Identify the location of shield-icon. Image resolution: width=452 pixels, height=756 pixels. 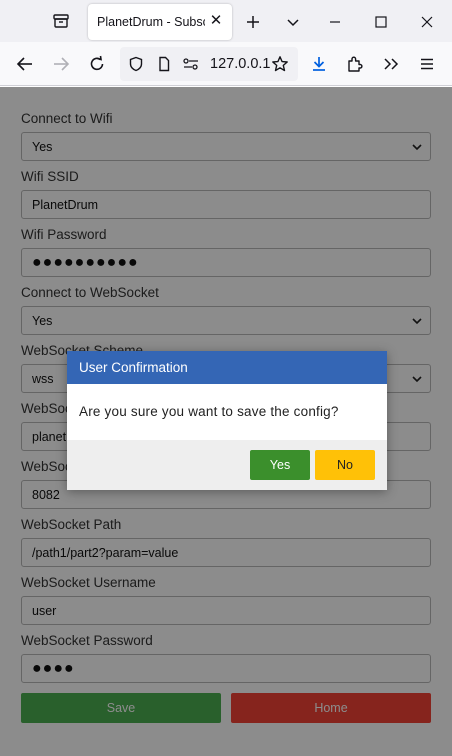
(136, 66).